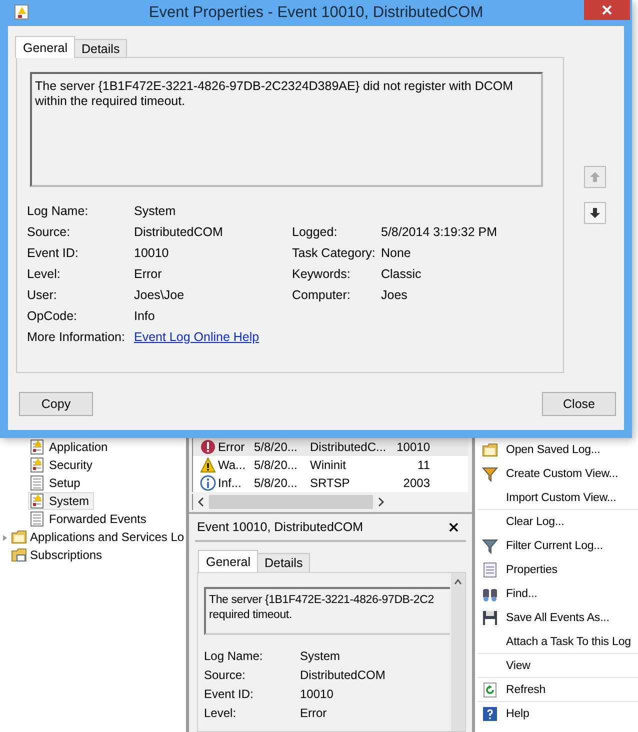 The height and width of the screenshot is (732, 638). Describe the element at coordinates (61, 501) in the screenshot. I see `tree-item: System` at that location.